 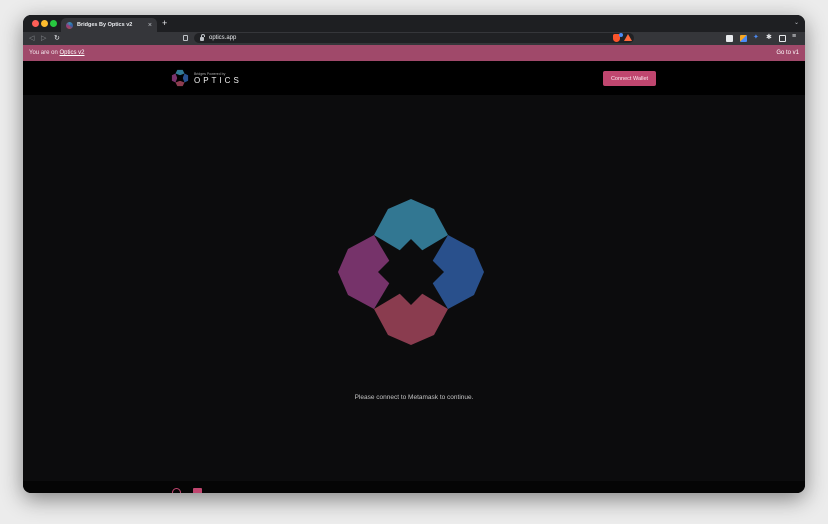 What do you see at coordinates (71, 53) in the screenshot?
I see `optics-v2-link: Optics v2` at bounding box center [71, 53].